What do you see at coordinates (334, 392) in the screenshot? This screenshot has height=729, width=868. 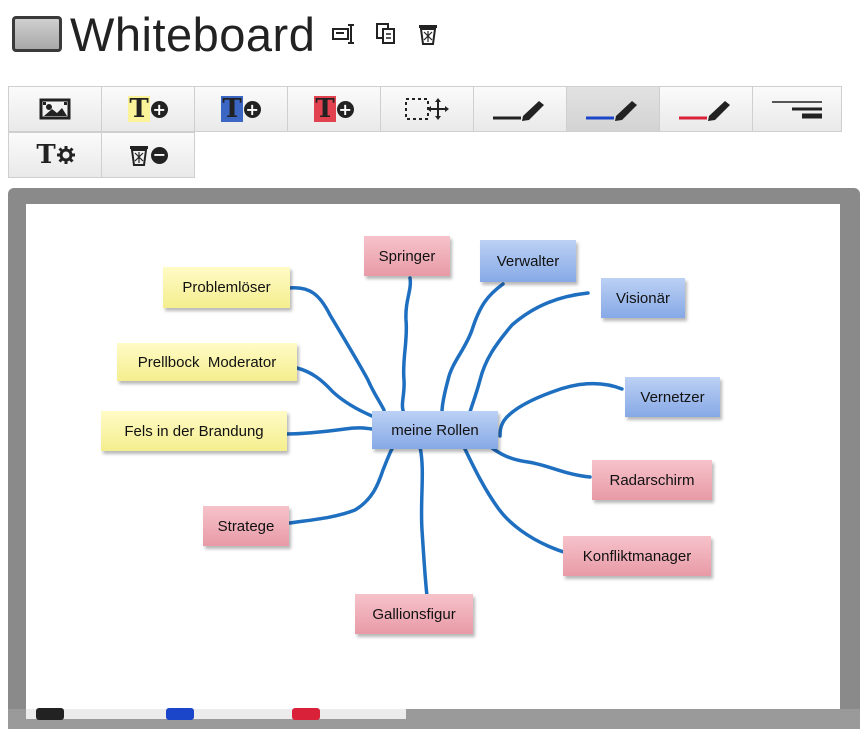 I see `connector-prellbock` at bounding box center [334, 392].